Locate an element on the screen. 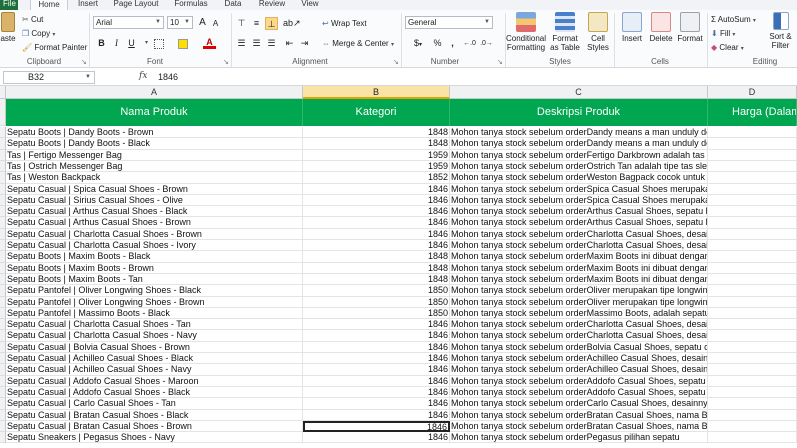 This screenshot has width=797, height=448. tab-data: Data is located at coordinates (233, 5).